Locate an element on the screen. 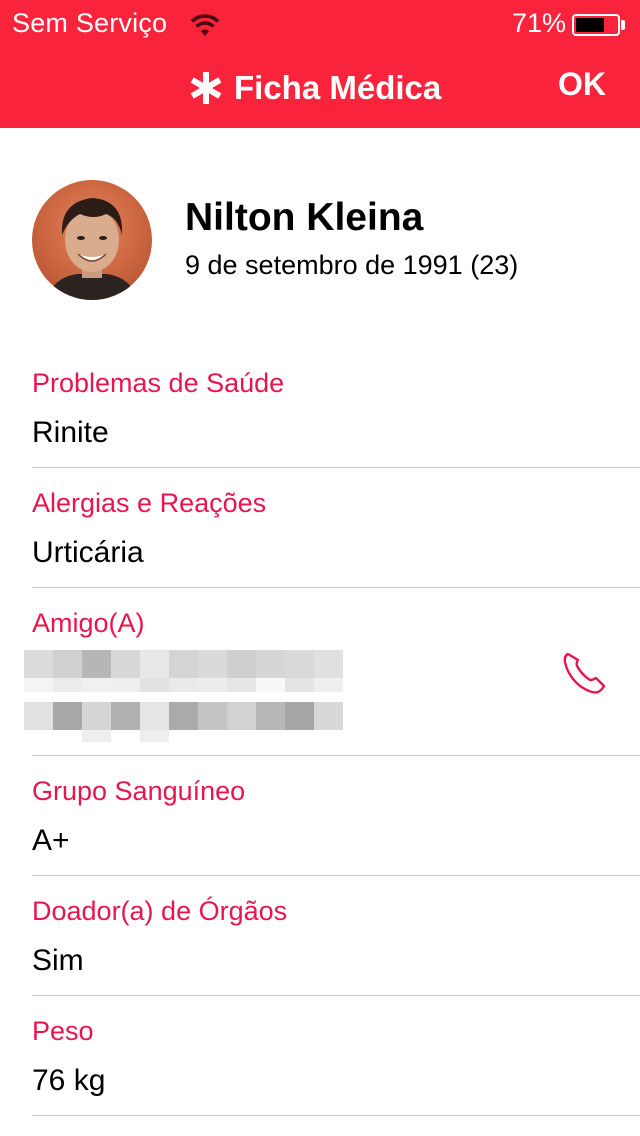 The image size is (640, 1136). field-blood-type: Grupo Sanguíneo A+ is located at coordinates (336, 816).